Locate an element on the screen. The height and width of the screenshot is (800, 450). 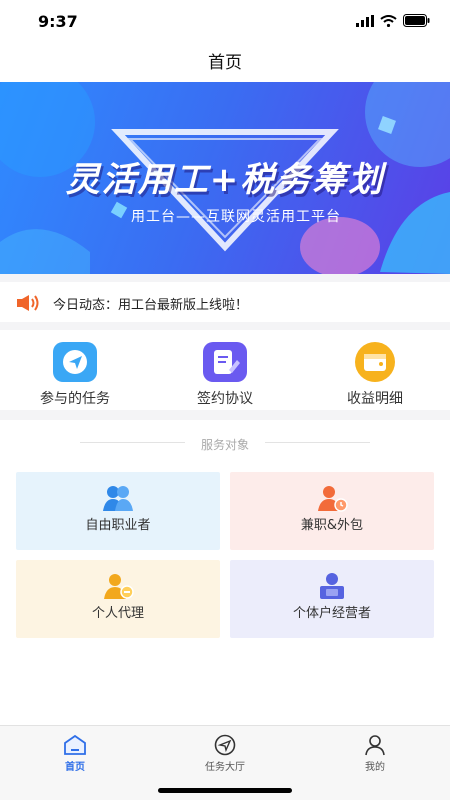
status-bar: 9:37 is located at coordinates (225, 22).